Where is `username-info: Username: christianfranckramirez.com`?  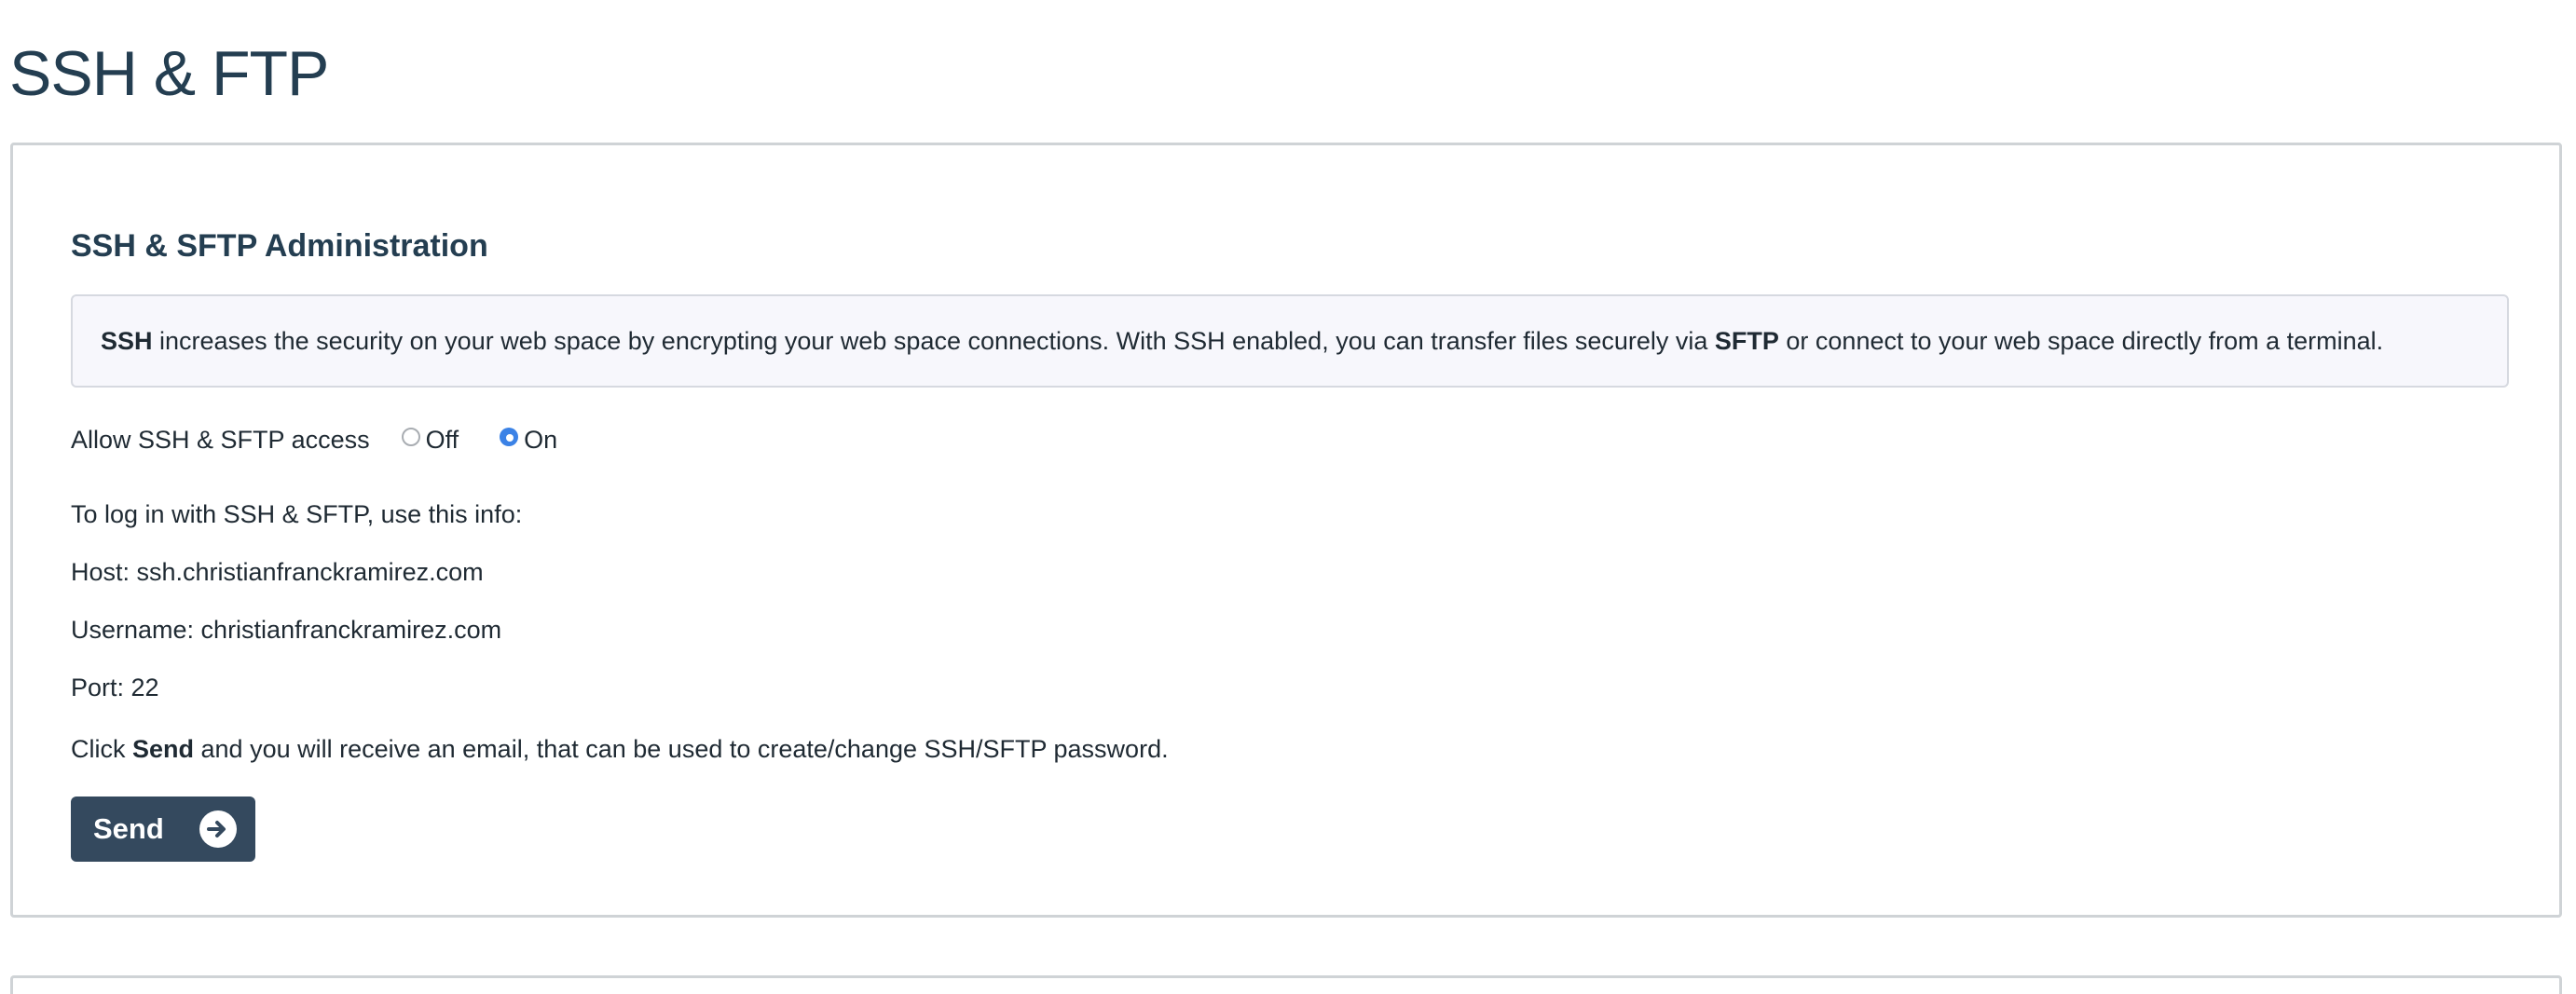
username-info: Username: christianfranckramirez.com is located at coordinates (286, 630).